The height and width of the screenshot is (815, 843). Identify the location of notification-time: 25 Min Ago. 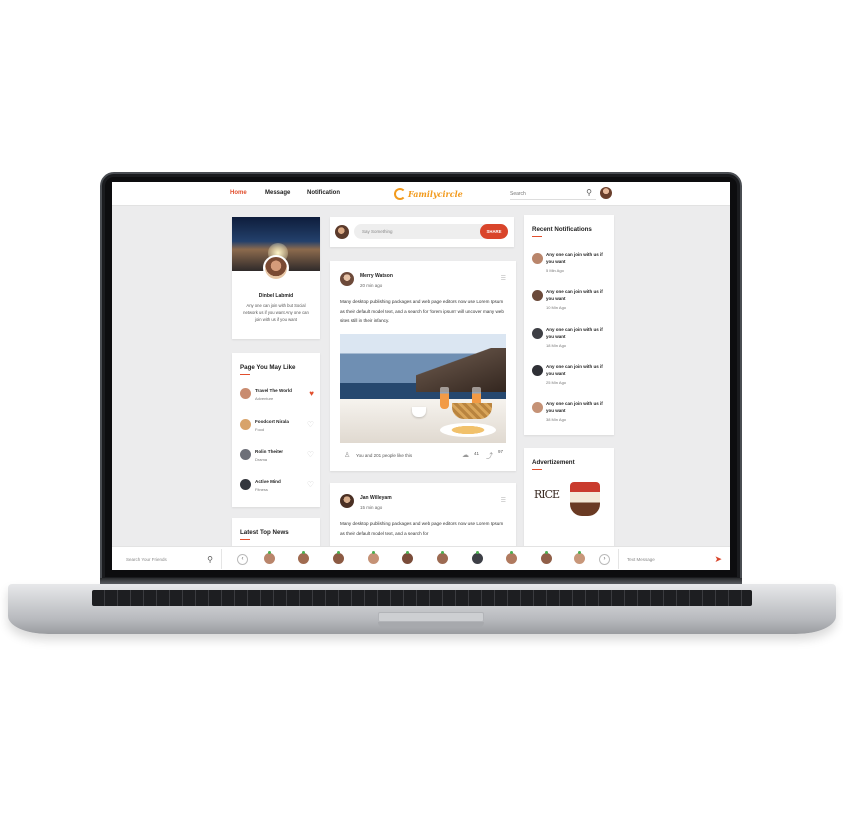
(556, 382).